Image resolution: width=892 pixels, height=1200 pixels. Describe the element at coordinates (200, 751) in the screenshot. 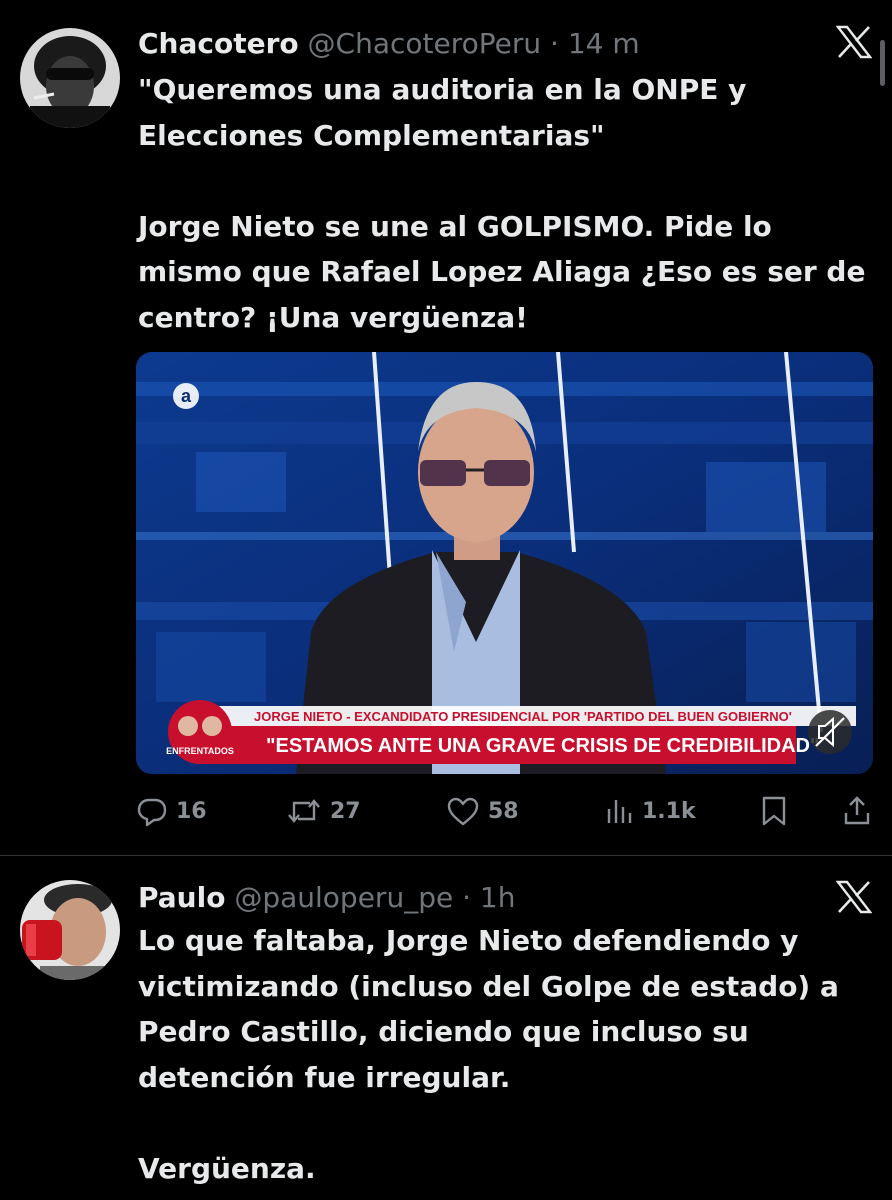

I see `lower-third-label: ENFRENTADOS` at that location.